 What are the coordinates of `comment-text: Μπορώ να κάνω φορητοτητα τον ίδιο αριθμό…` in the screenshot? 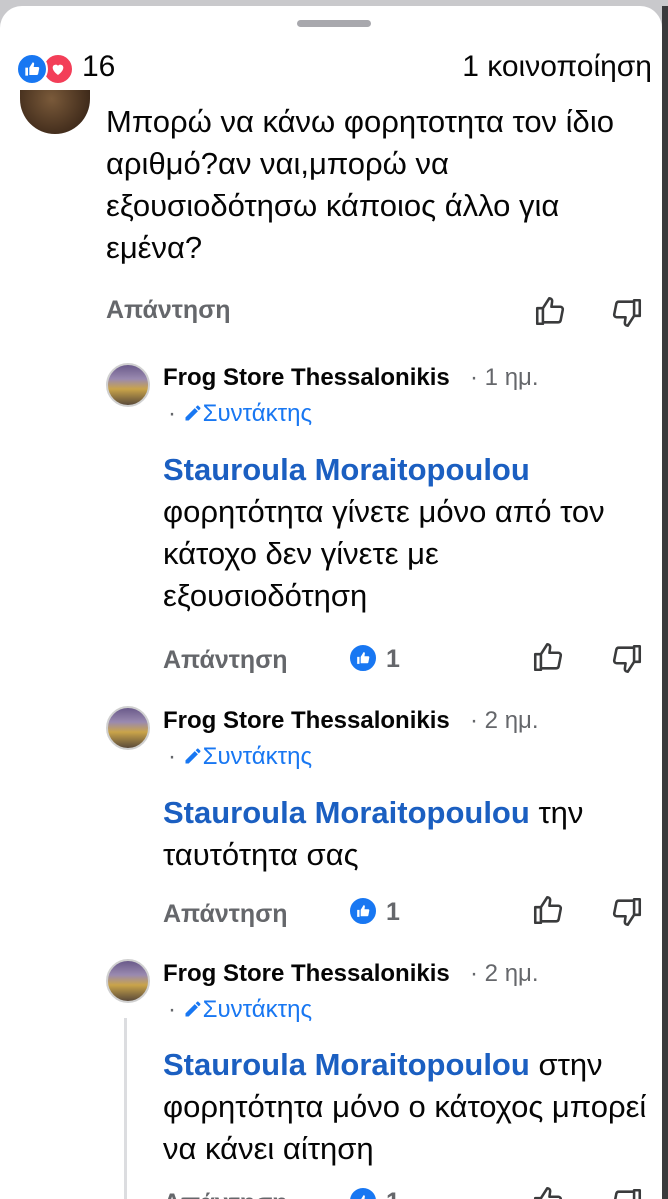 It's located at (360, 184).